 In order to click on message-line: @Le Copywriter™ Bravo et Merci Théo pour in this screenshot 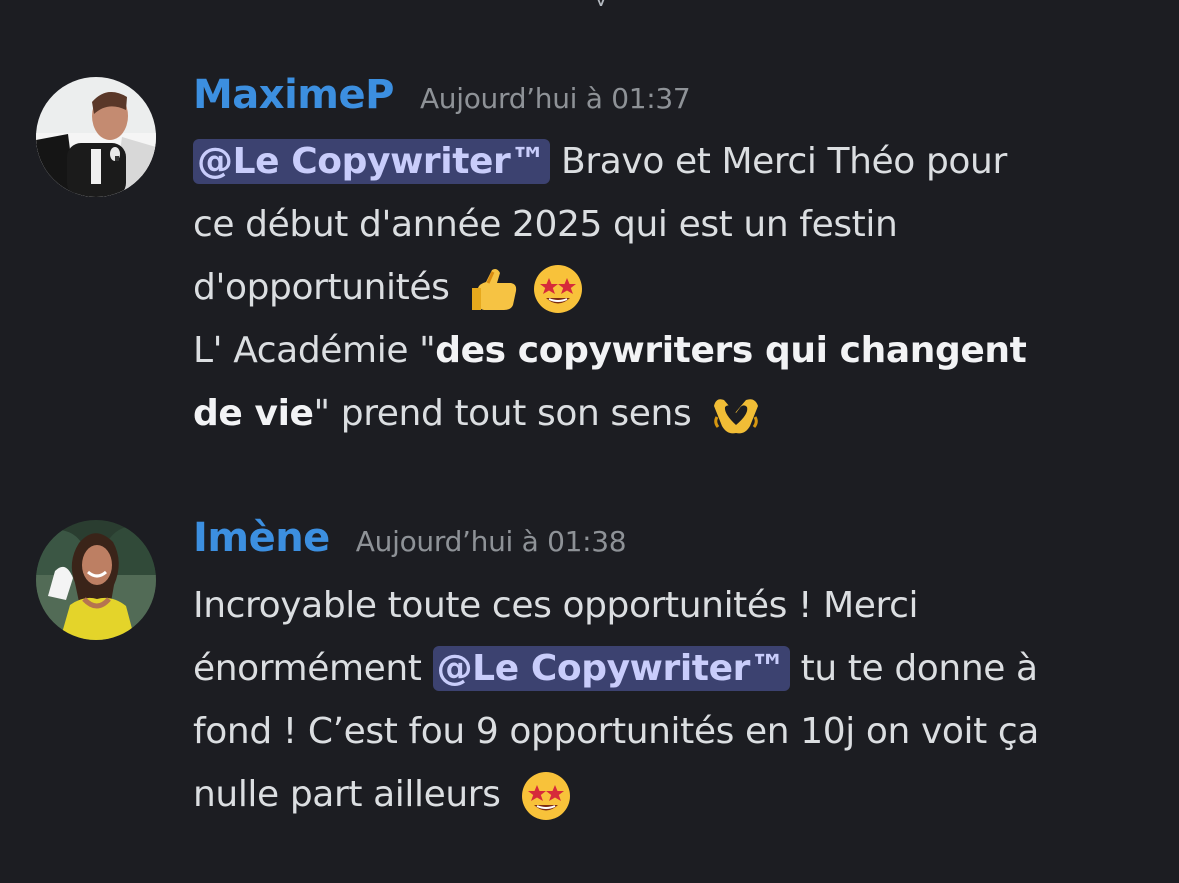, I will do `click(673, 161)`.